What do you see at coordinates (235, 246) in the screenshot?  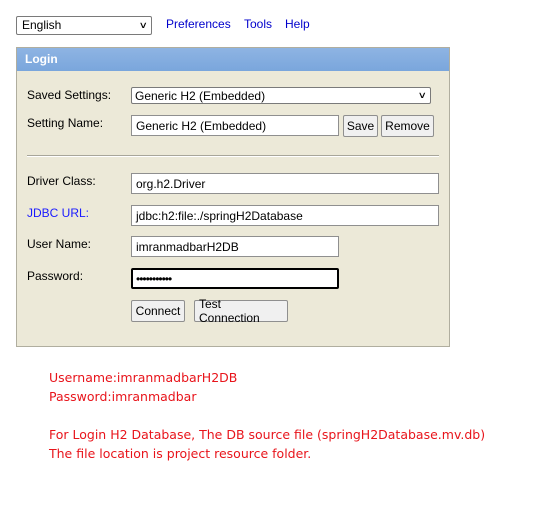 I see `user-name-input: imranmadbarH2DB` at bounding box center [235, 246].